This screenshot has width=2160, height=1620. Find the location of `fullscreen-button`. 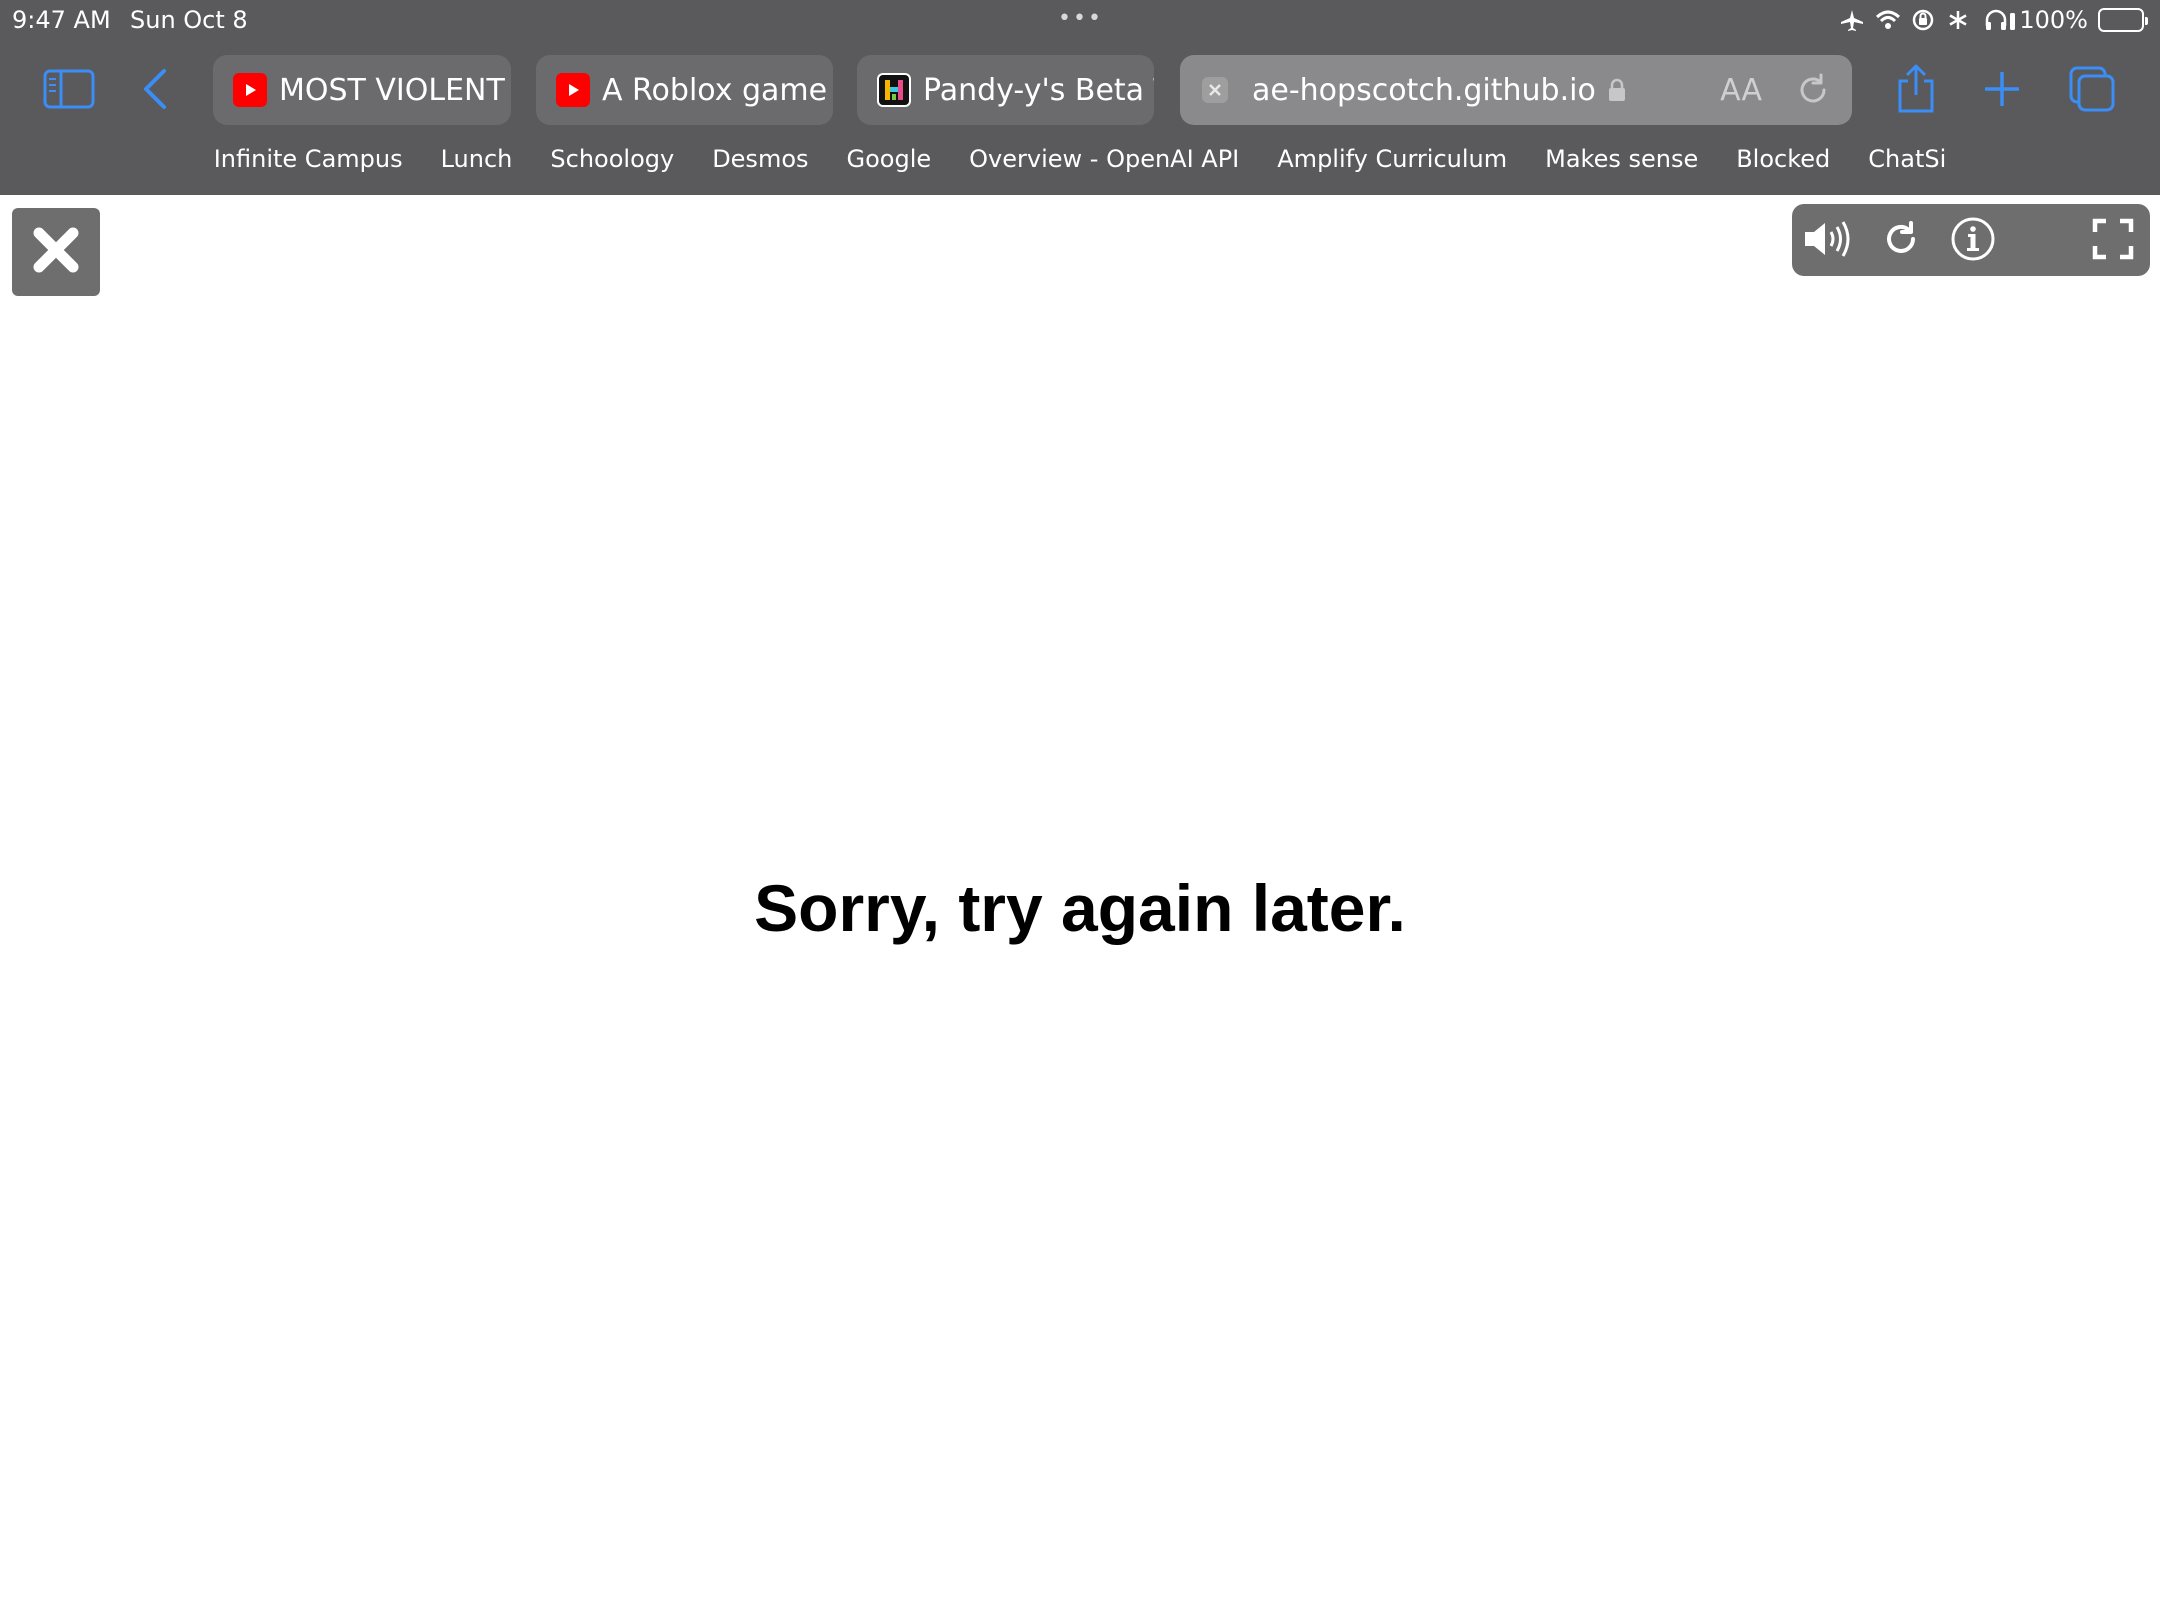

fullscreen-button is located at coordinates (2113, 241).